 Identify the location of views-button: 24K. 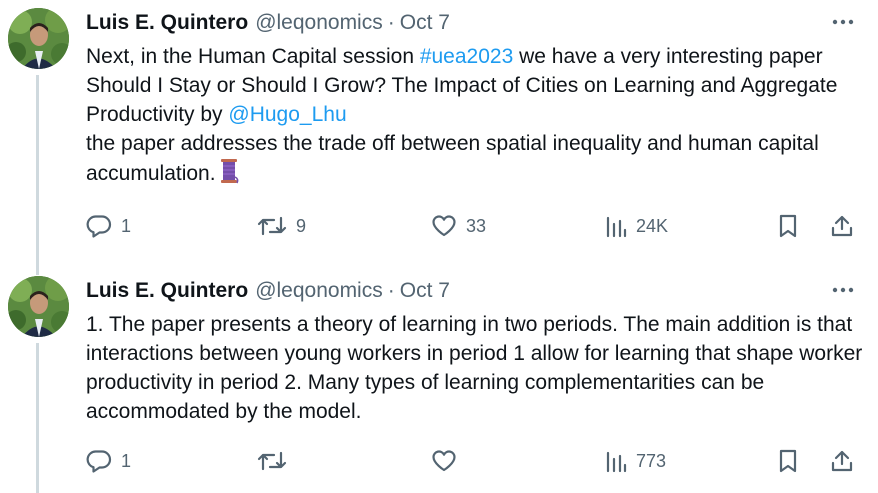
(636, 226).